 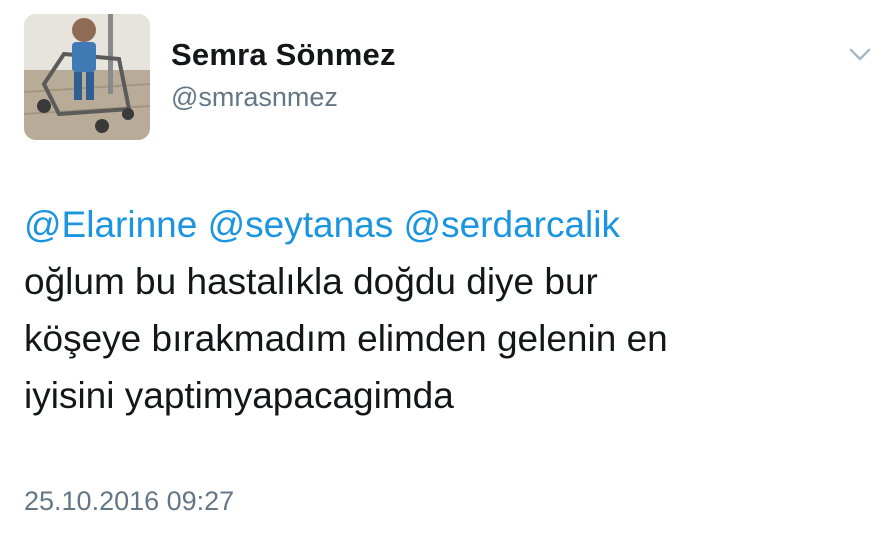 I want to click on mentions-line: @Elarinne @seytanas @serdarcalik, so click(x=449, y=224).